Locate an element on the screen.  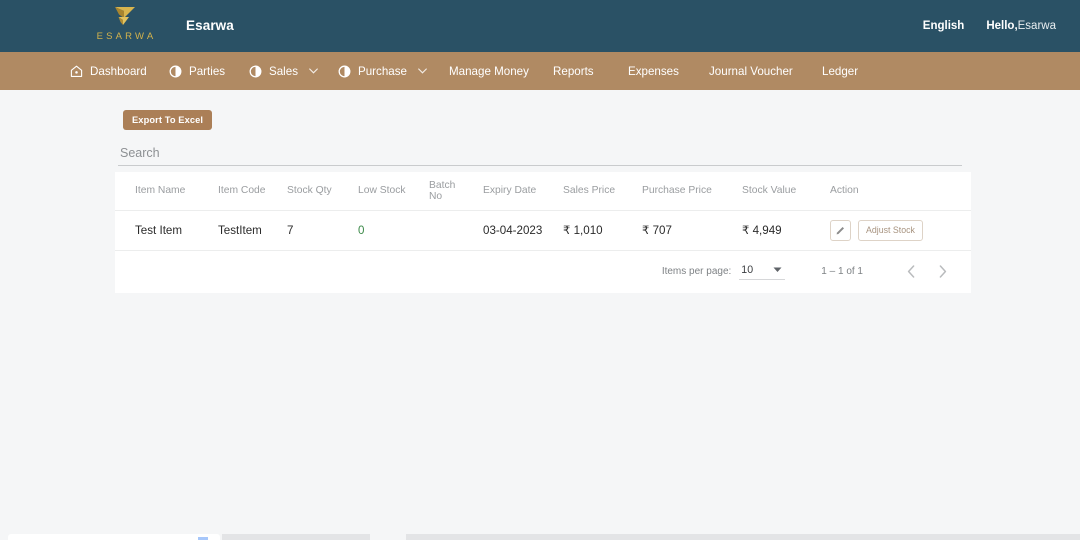
nav-item-parties: Parties is located at coordinates (197, 71).